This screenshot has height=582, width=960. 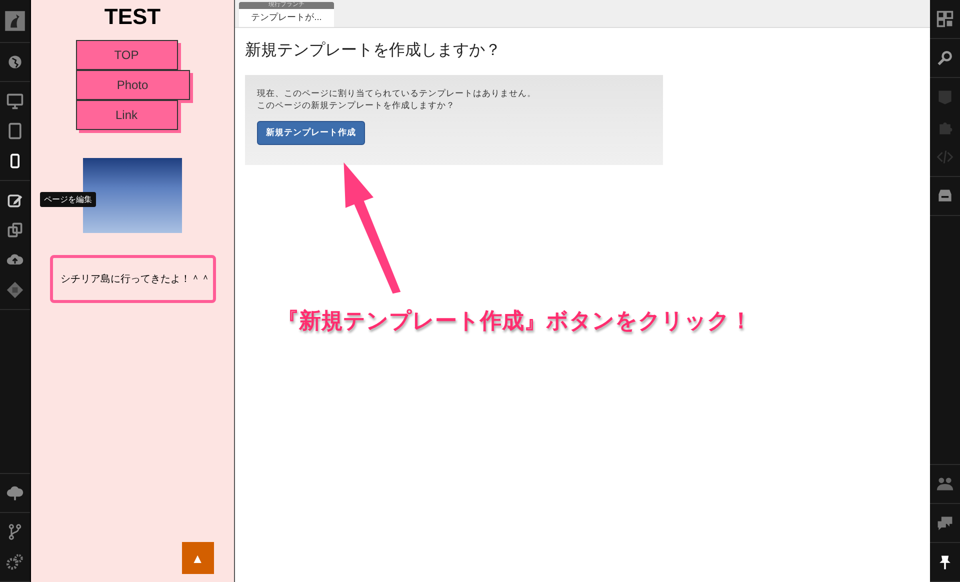 What do you see at coordinates (15, 532) in the screenshot?
I see `branch-icon` at bounding box center [15, 532].